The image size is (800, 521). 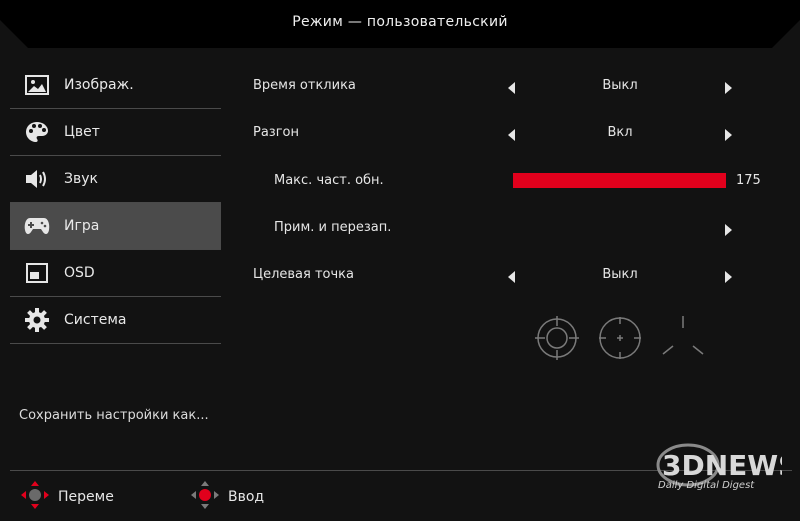 I want to click on watermark-logo: 3DNEWS Daily Digital Digest, so click(x=726, y=467).